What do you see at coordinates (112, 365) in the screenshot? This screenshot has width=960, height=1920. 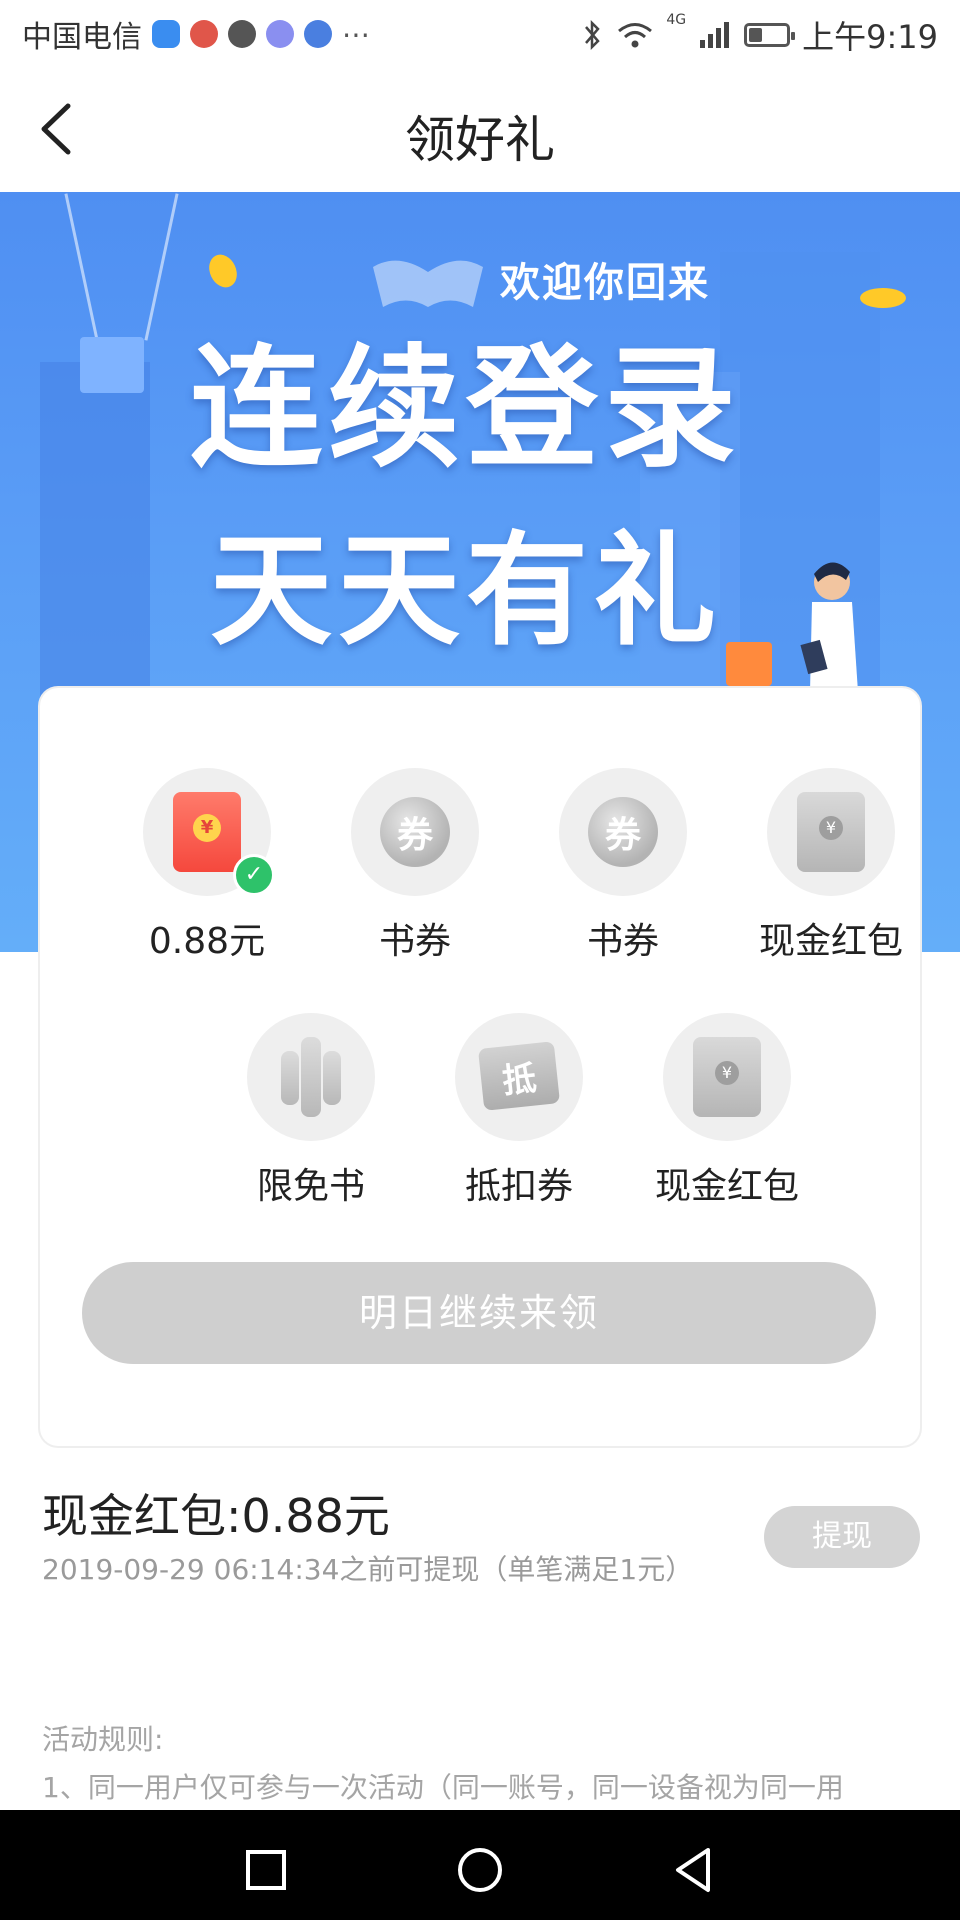 I see `balloon-basket` at bounding box center [112, 365].